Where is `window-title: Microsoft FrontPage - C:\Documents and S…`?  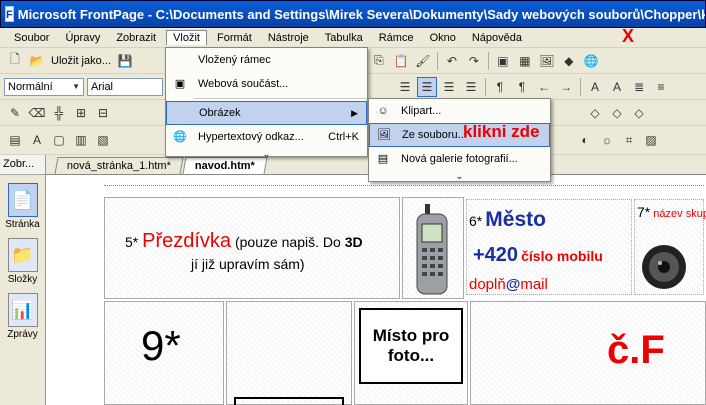
window-title: Microsoft FrontPage - C:\Documents and S… is located at coordinates (361, 14).